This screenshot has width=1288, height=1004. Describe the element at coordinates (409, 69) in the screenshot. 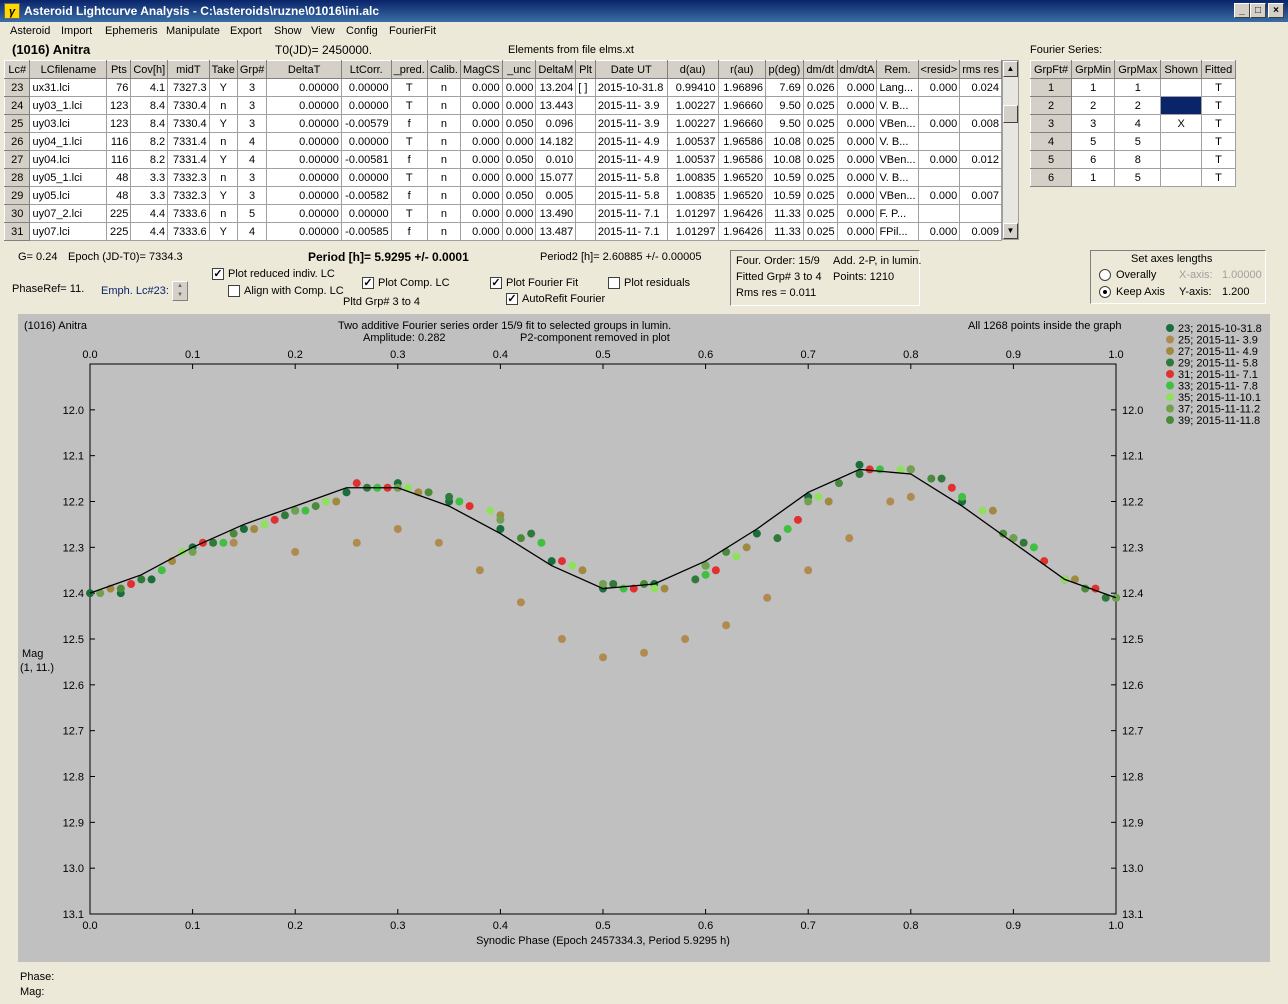

I see `column-header: _pred.` at that location.